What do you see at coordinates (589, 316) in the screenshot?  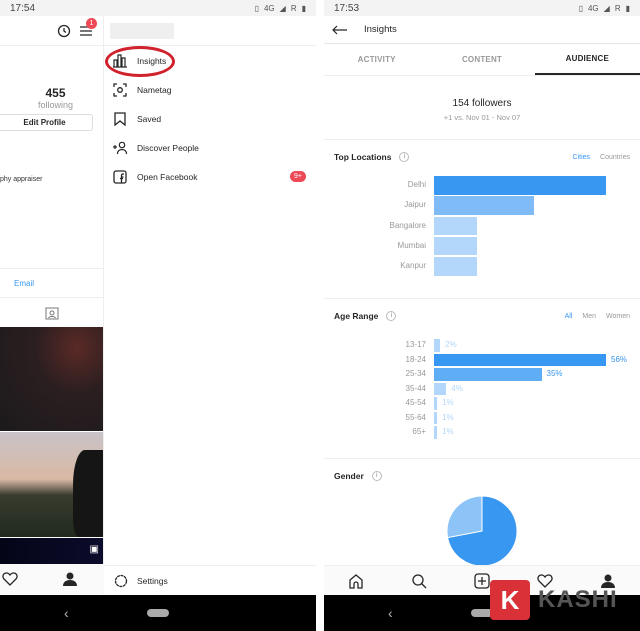 I see `filter-men: Men` at bounding box center [589, 316].